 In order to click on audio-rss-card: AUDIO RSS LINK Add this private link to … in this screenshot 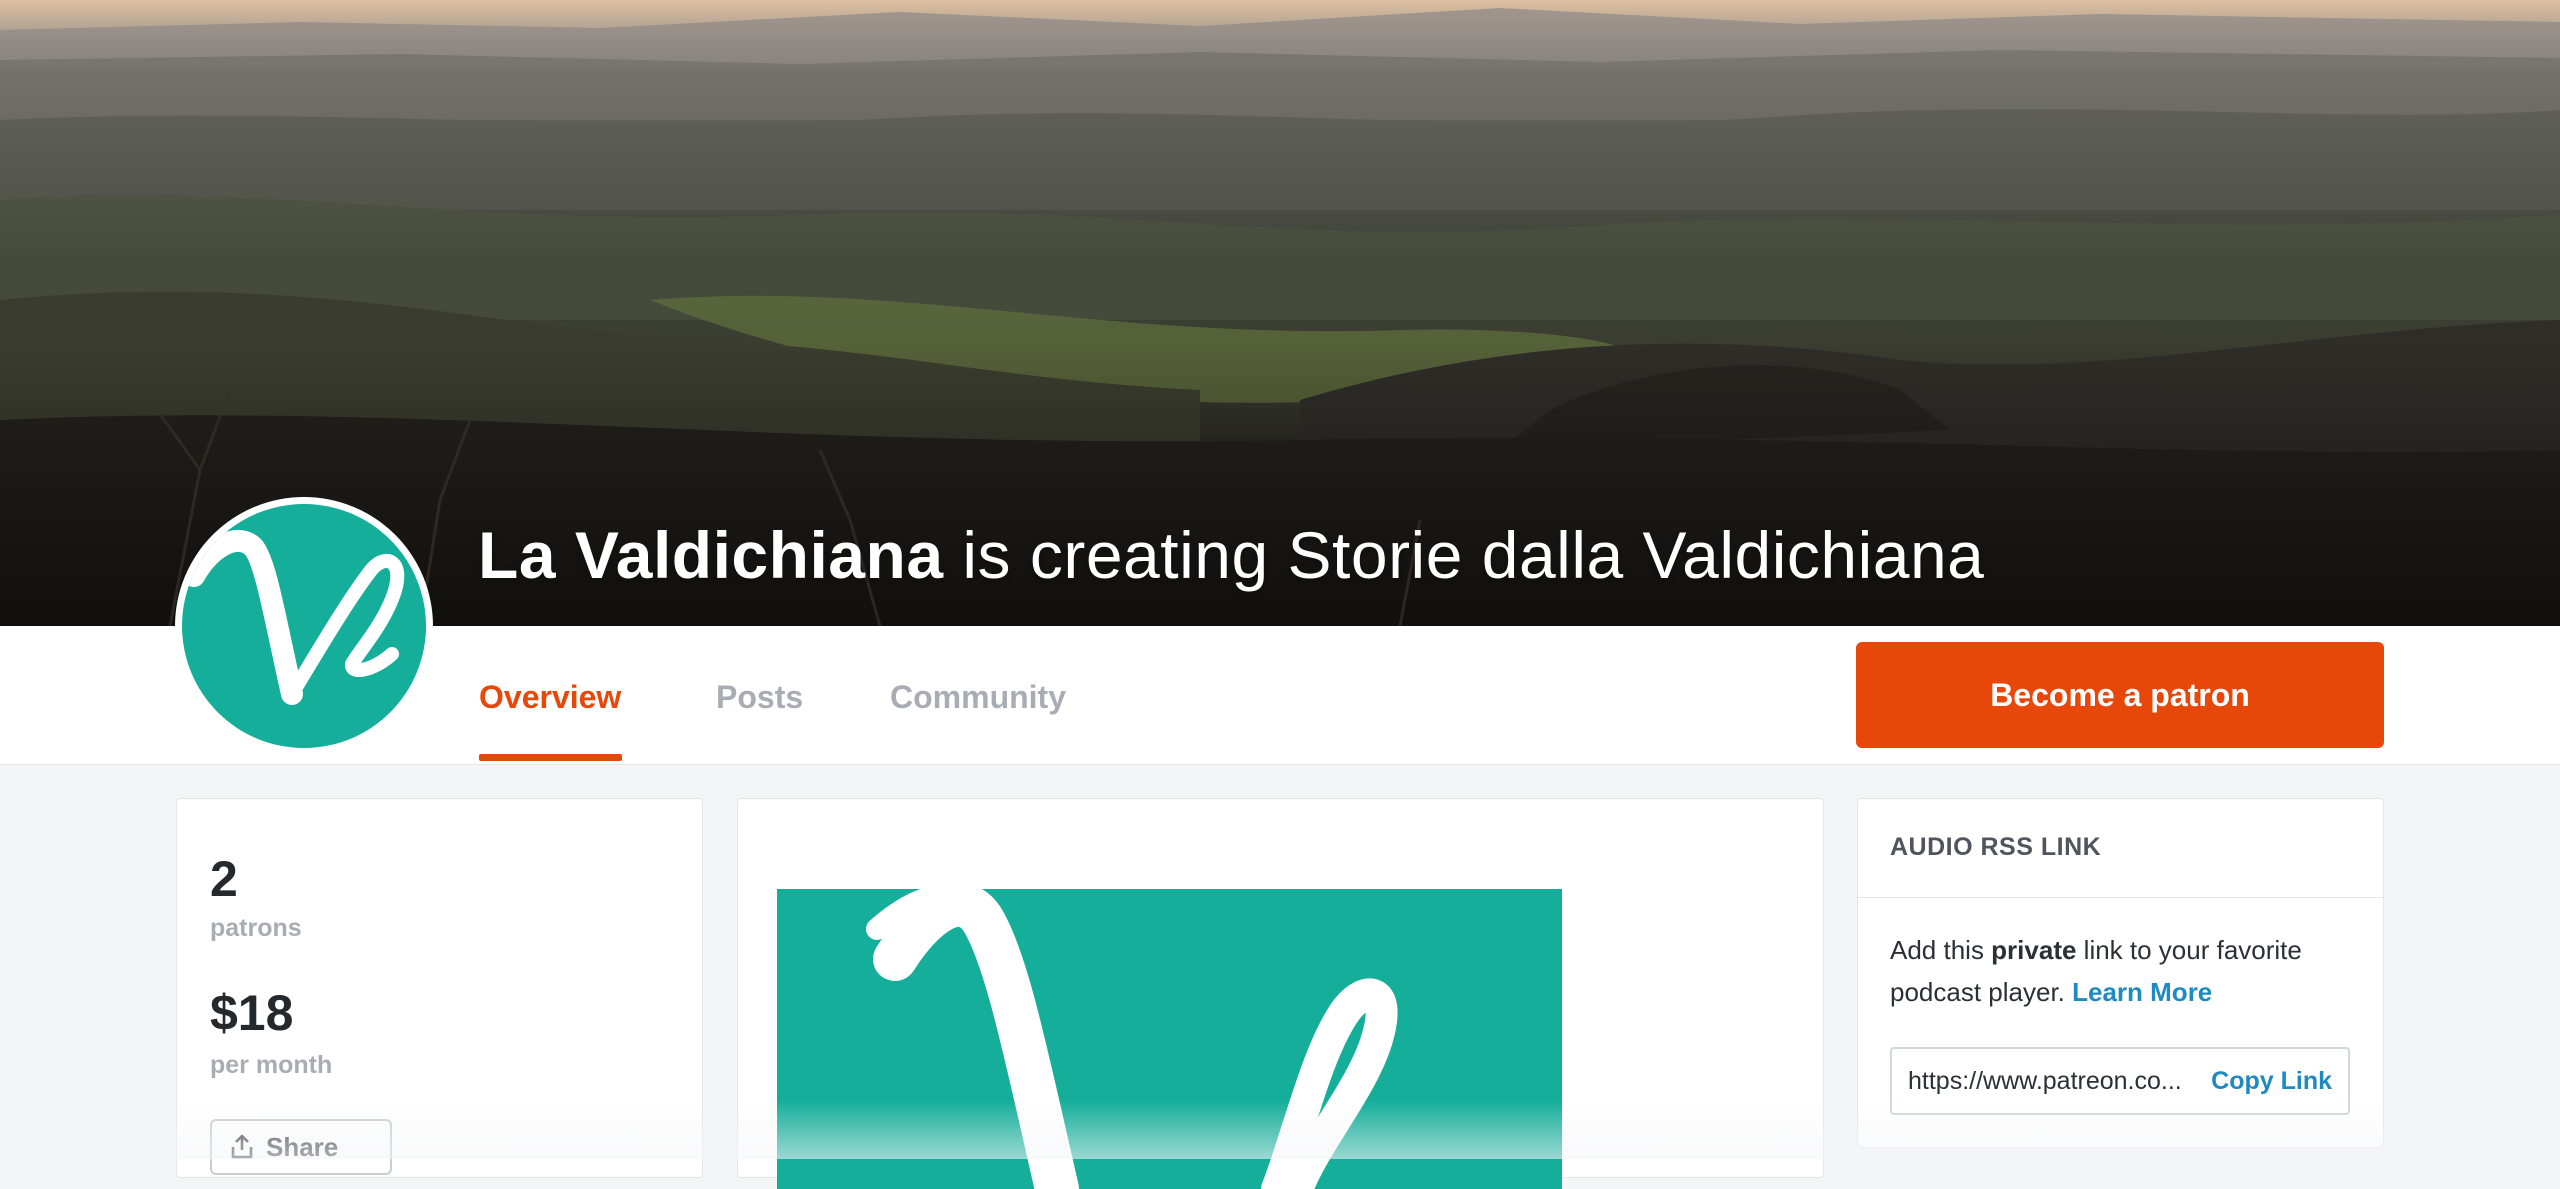, I will do `click(2120, 973)`.